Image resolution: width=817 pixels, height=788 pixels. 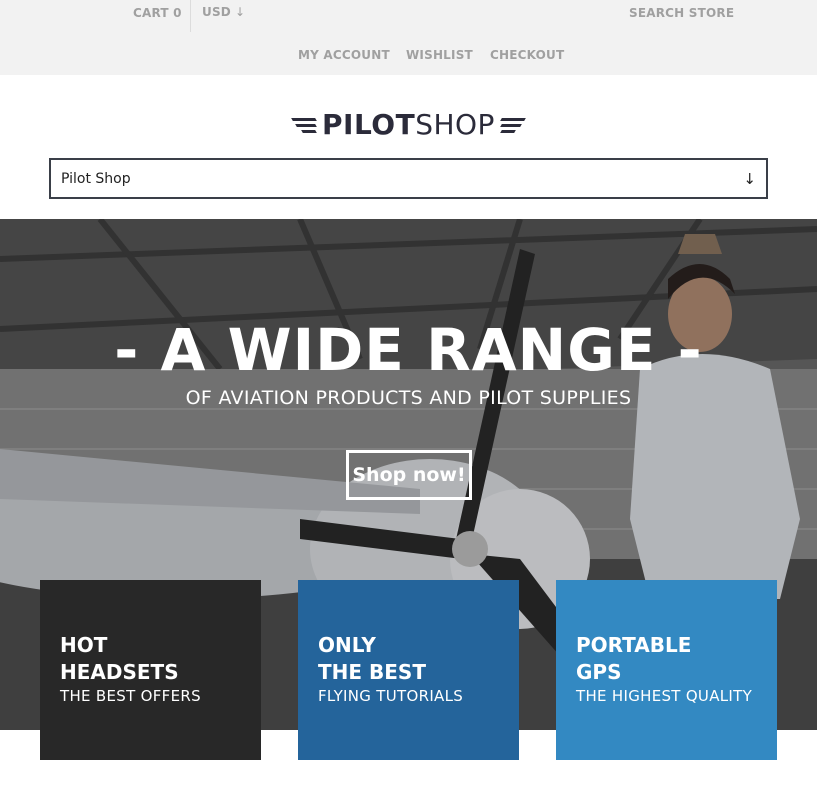 I want to click on promo-line2: GPS, so click(x=599, y=672).